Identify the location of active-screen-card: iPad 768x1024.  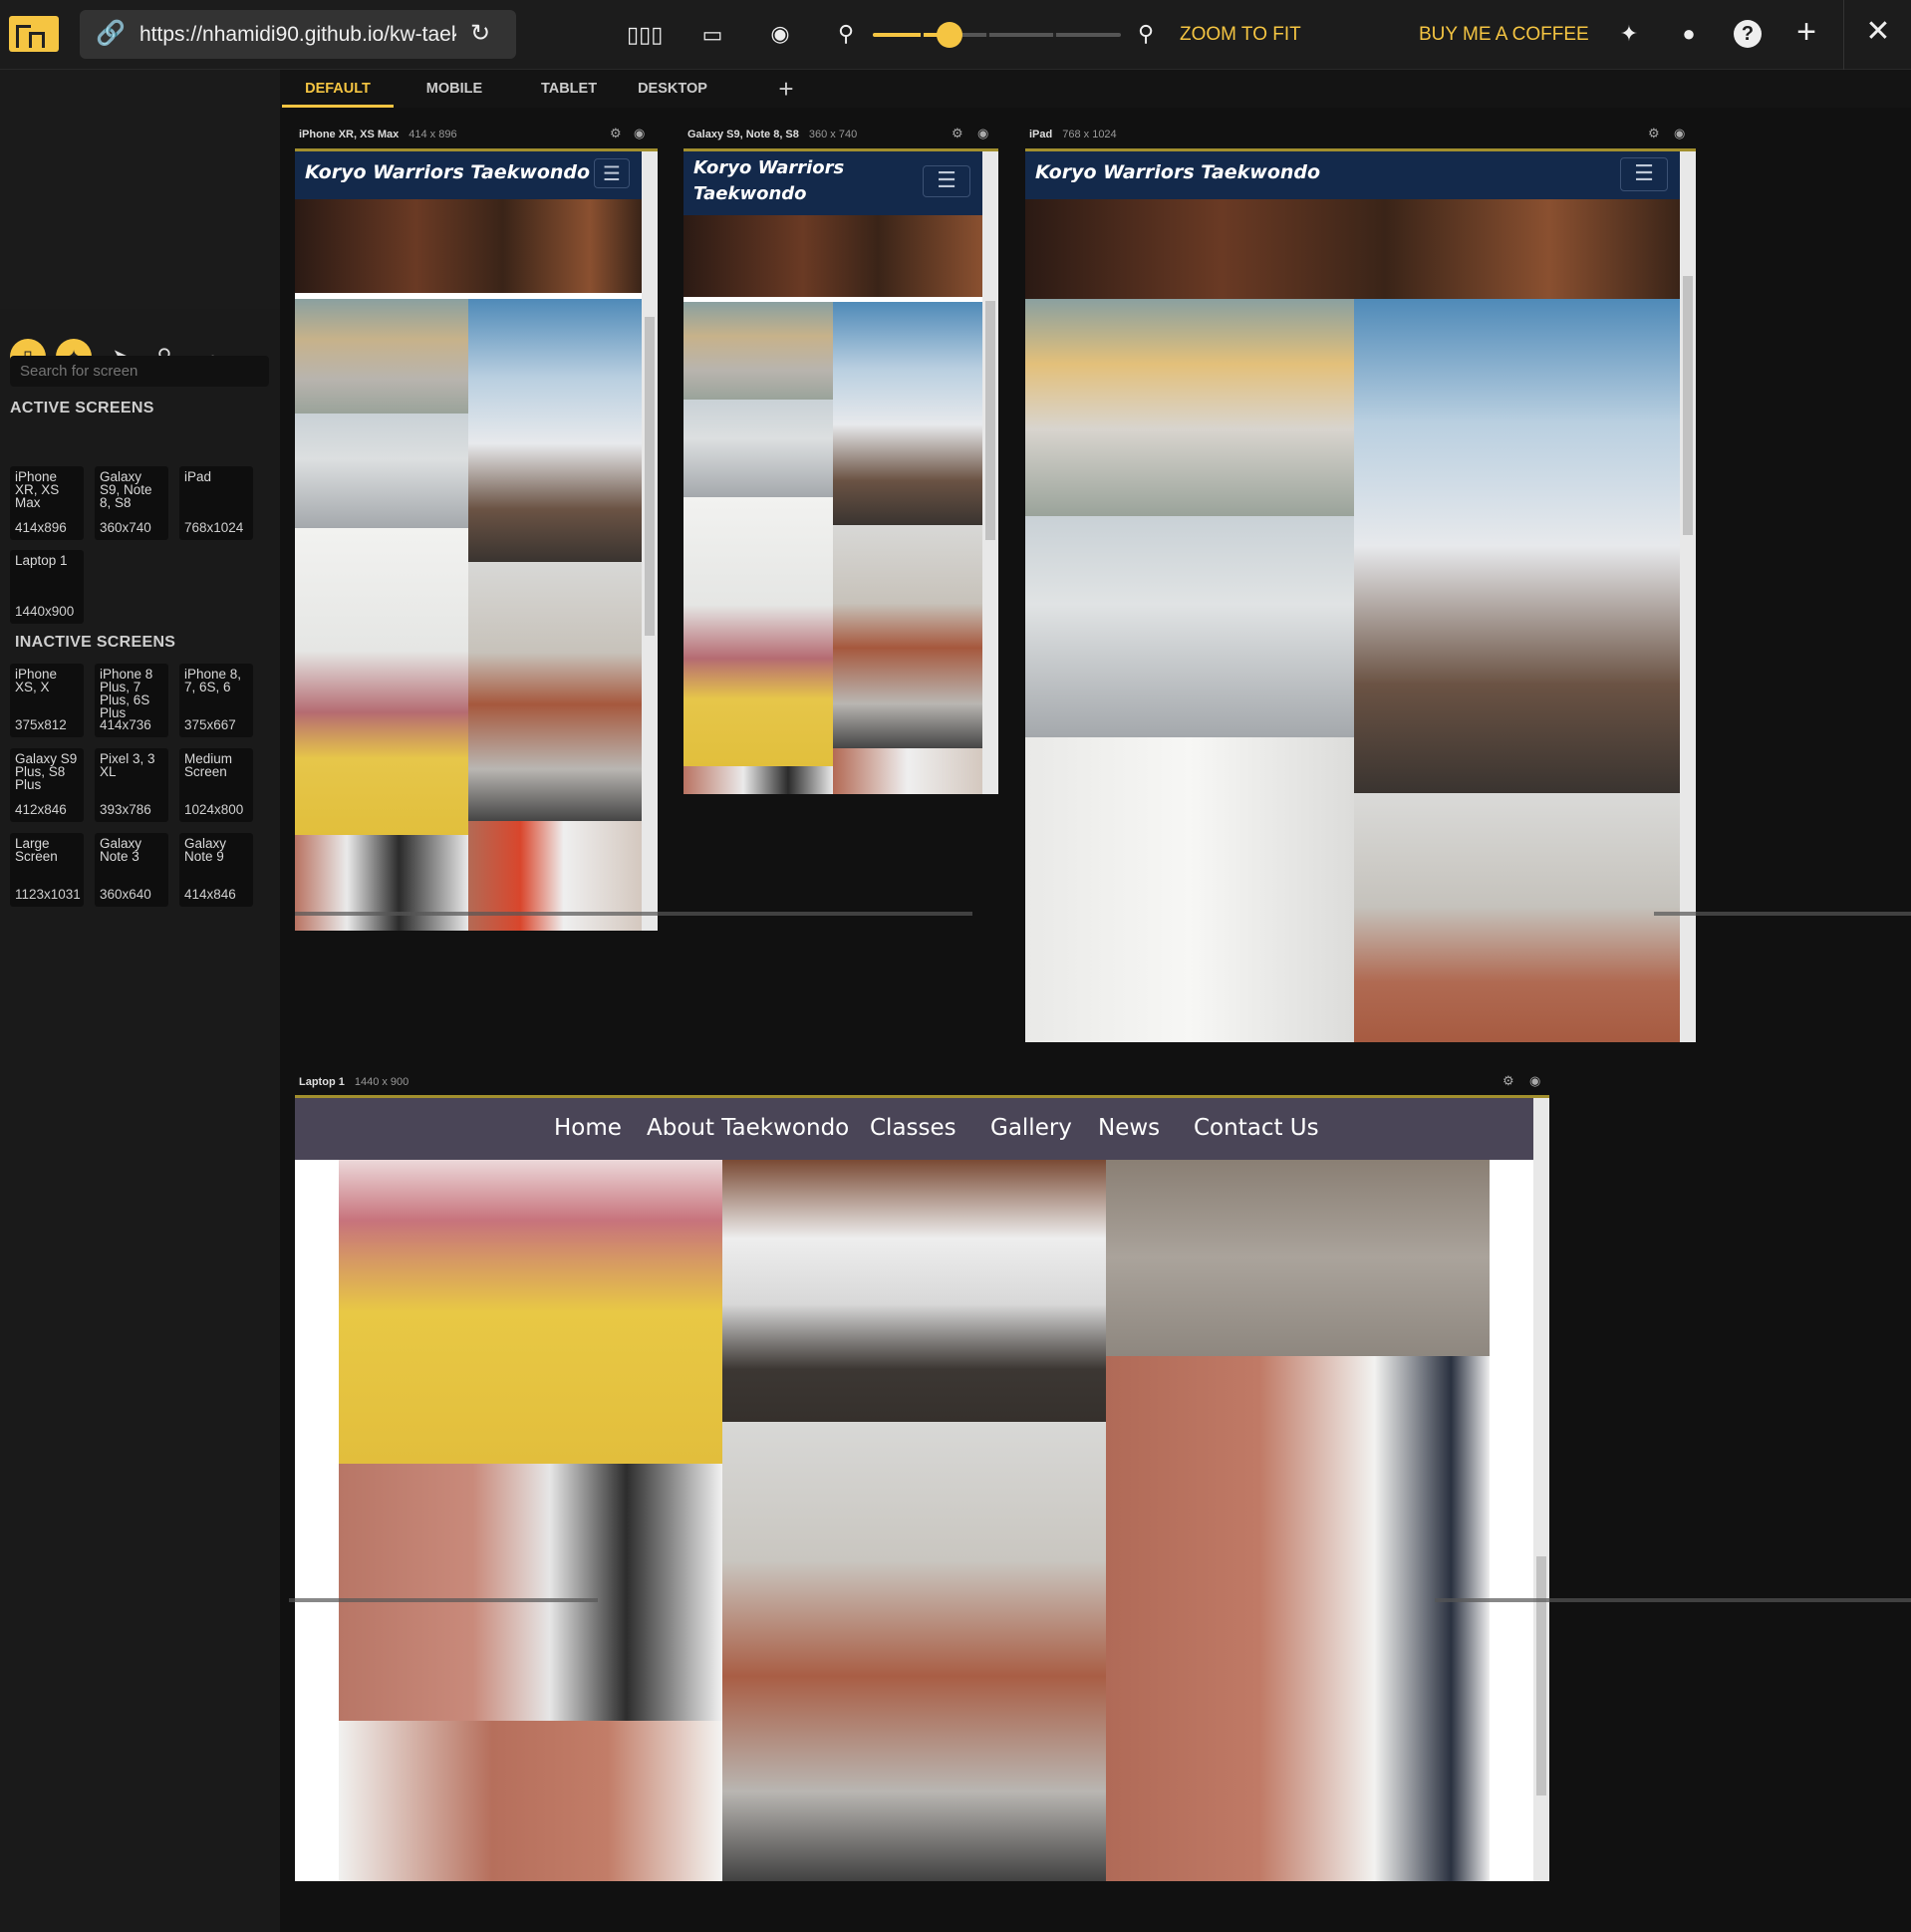
(216, 503).